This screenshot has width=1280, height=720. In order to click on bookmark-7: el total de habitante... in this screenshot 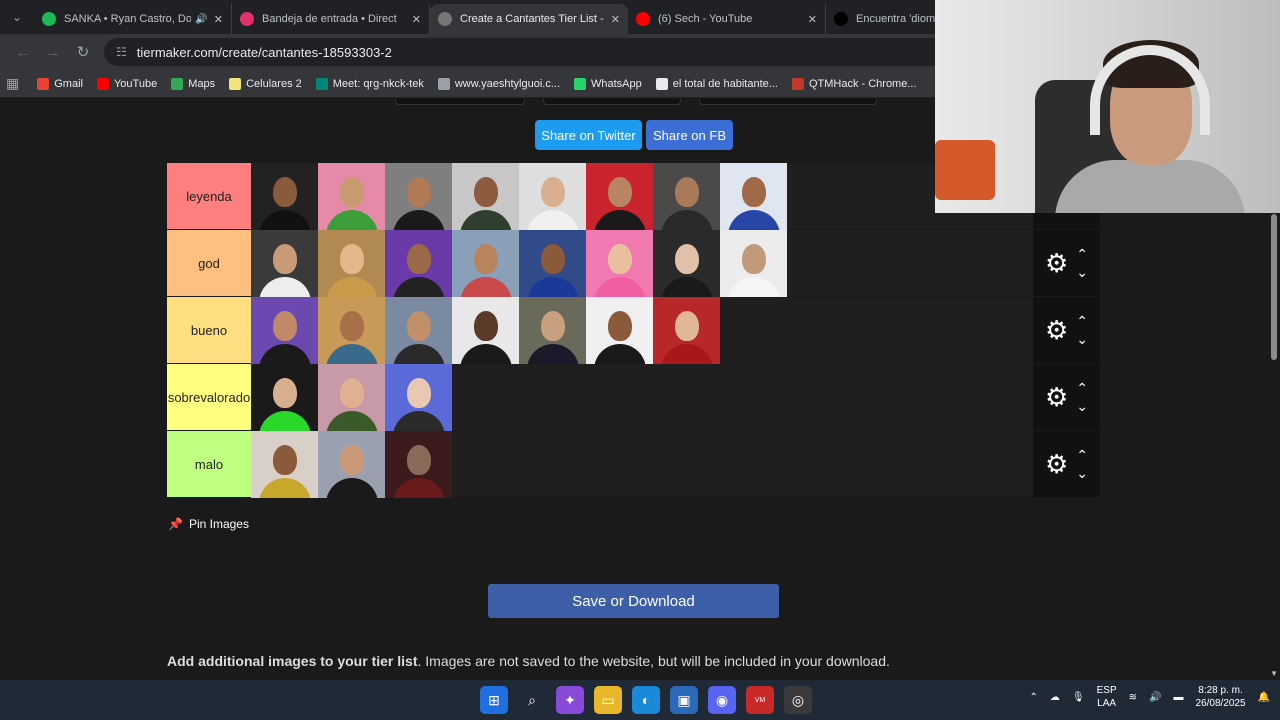, I will do `click(716, 83)`.